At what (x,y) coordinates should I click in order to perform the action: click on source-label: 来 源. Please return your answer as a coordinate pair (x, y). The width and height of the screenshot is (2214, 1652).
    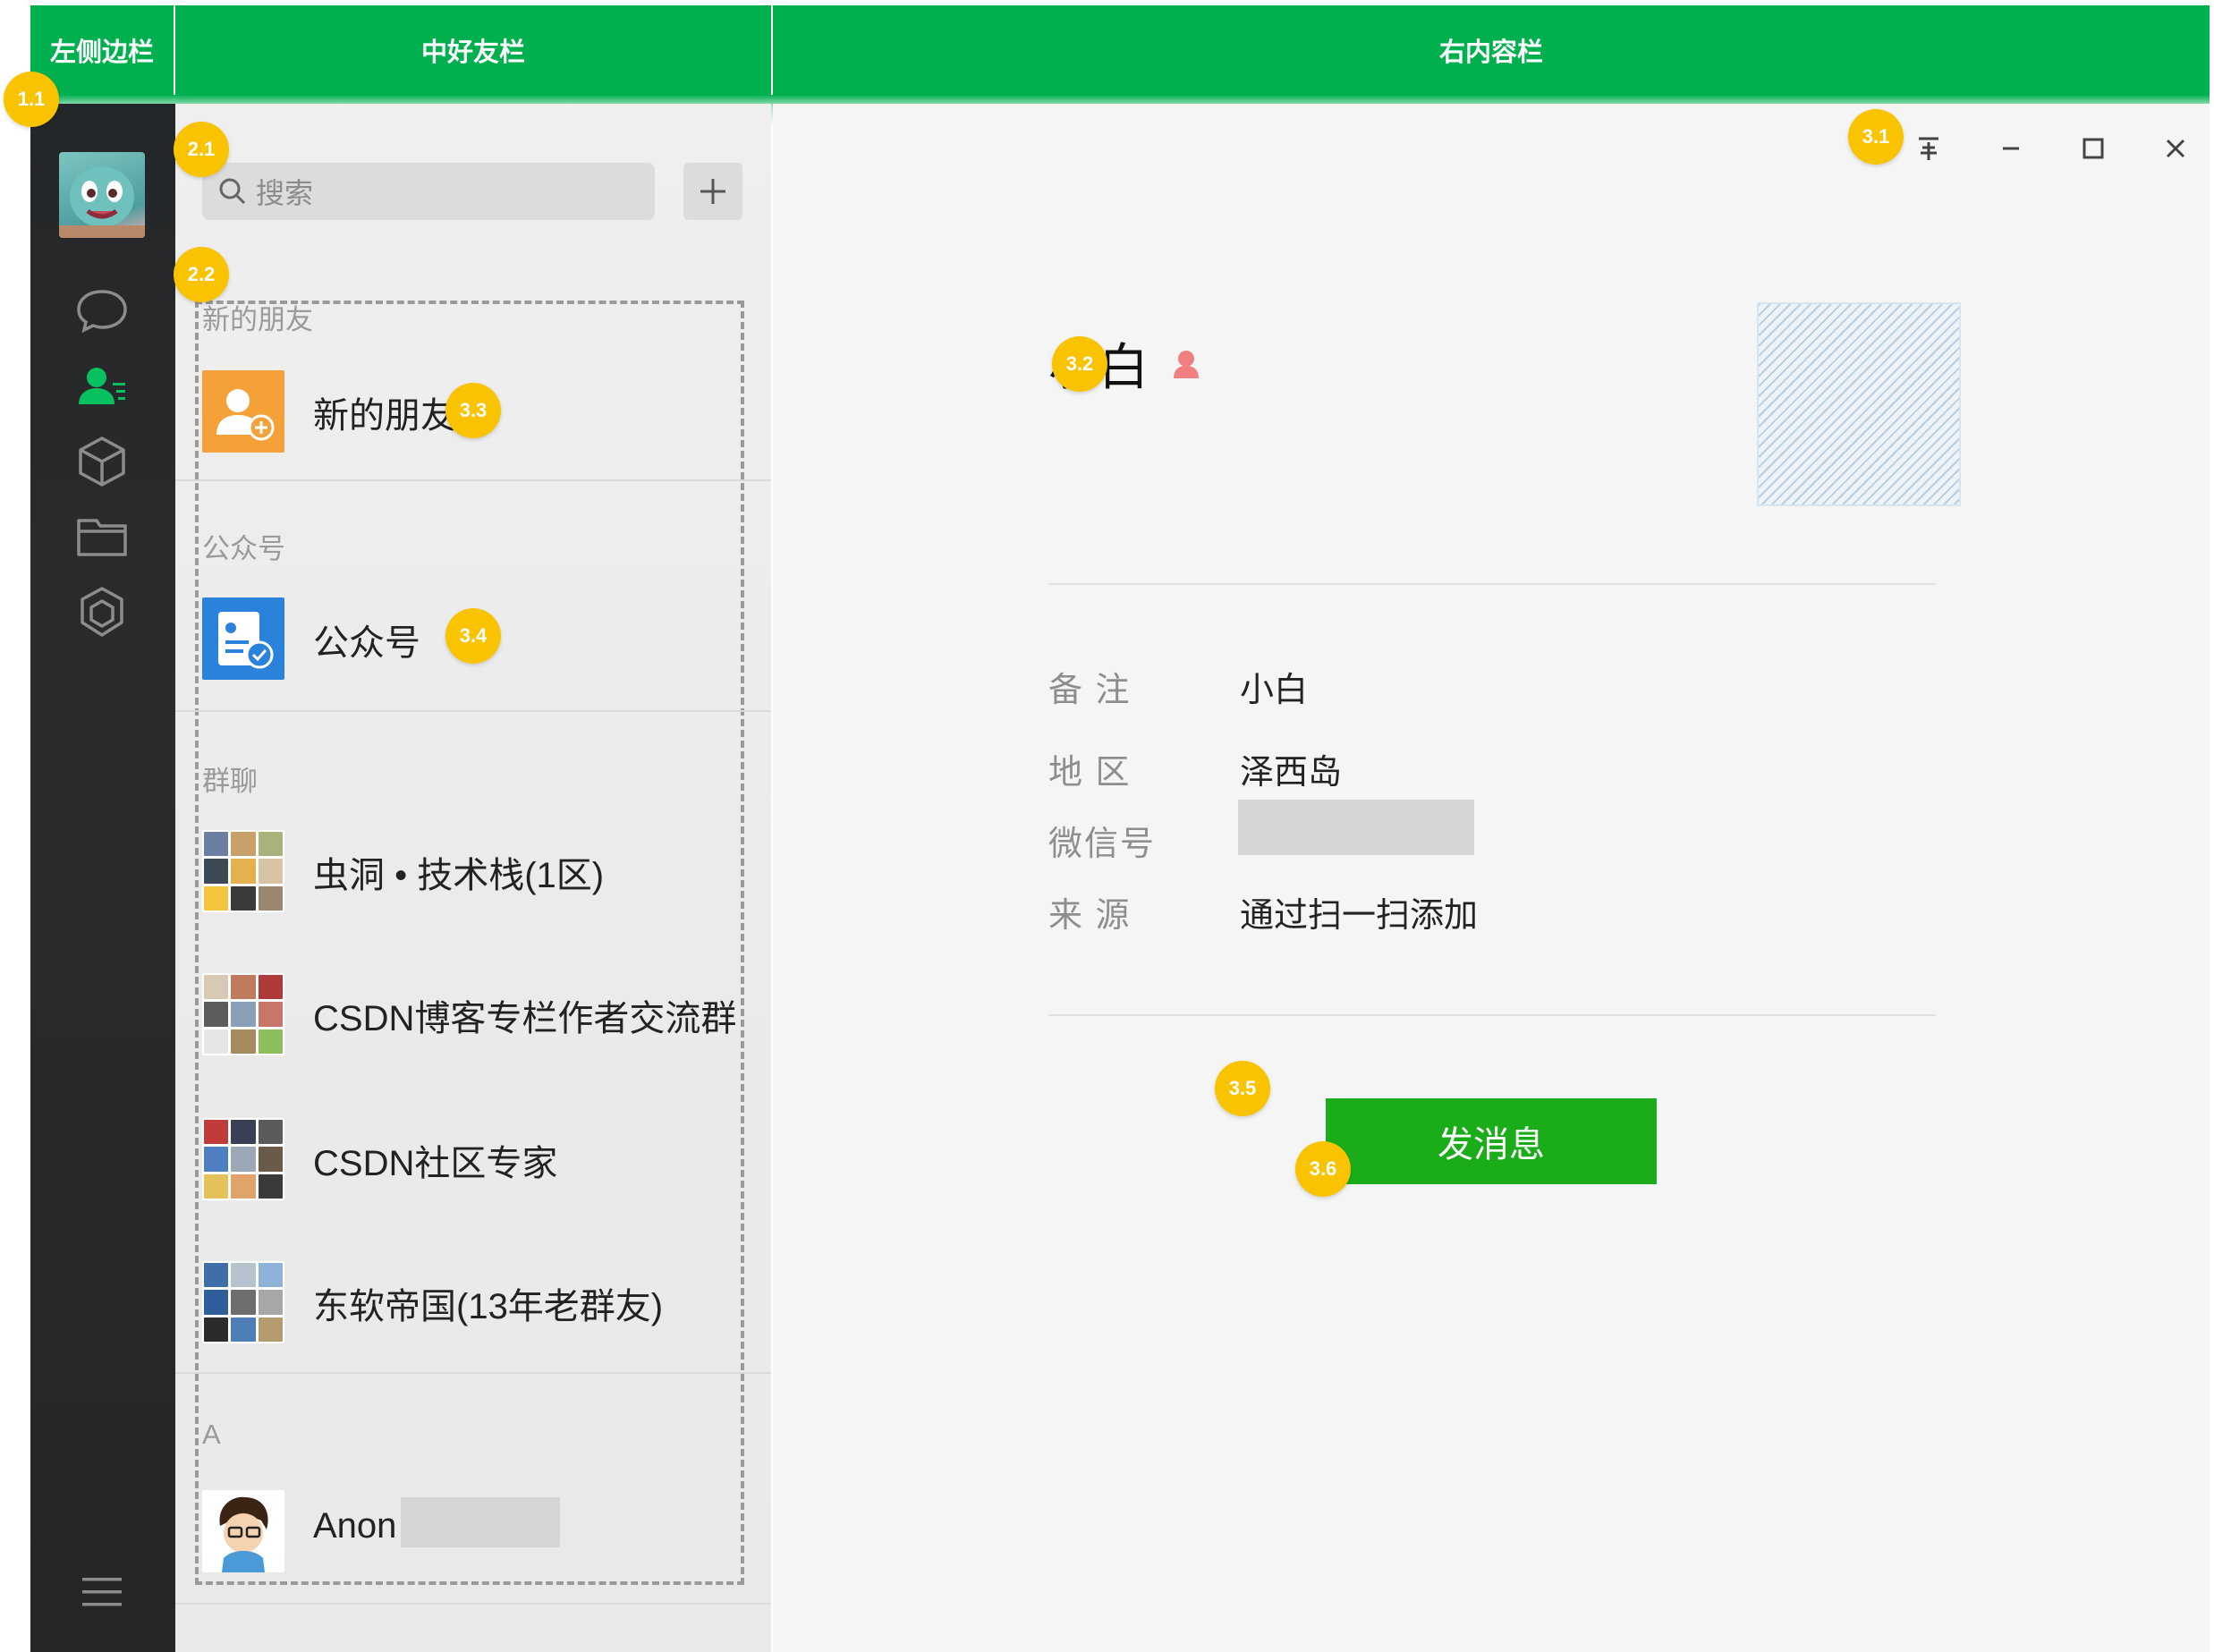
    Looking at the image, I should click on (1090, 916).